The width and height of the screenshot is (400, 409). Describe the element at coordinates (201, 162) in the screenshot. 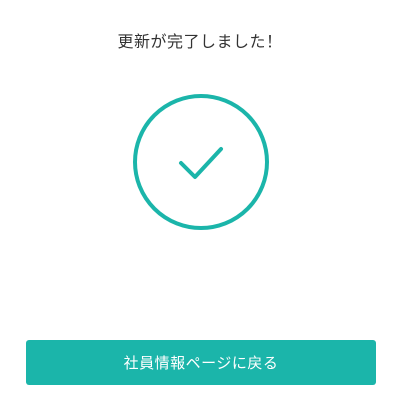

I see `checkmark-circle-icon` at that location.